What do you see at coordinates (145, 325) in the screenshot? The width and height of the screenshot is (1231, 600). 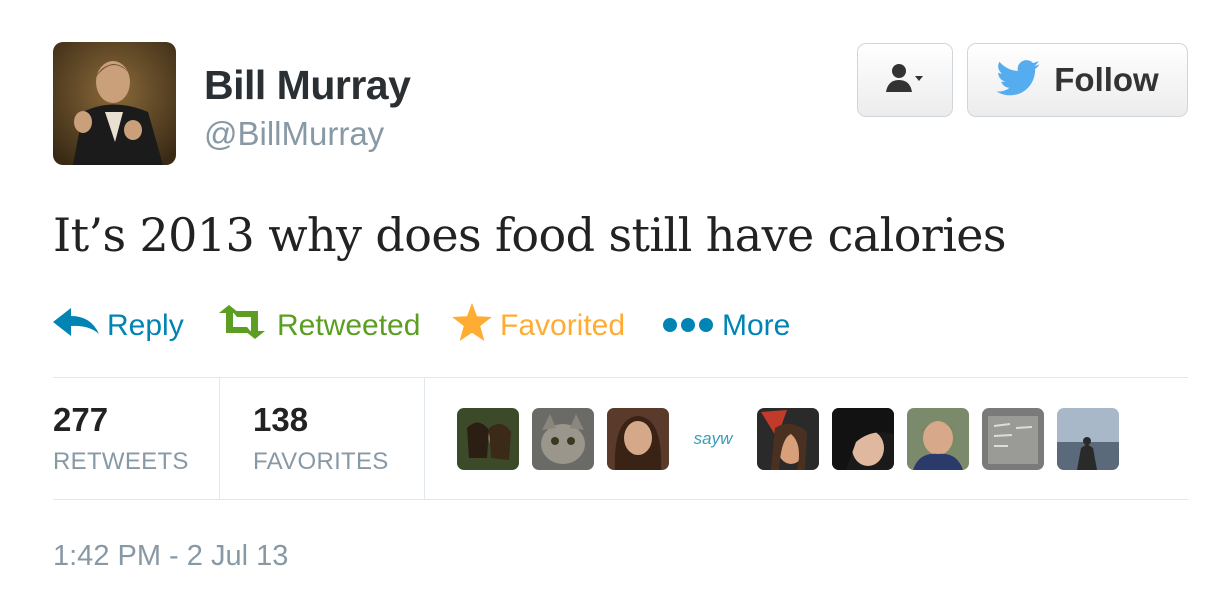 I see `reply-label: Reply` at bounding box center [145, 325].